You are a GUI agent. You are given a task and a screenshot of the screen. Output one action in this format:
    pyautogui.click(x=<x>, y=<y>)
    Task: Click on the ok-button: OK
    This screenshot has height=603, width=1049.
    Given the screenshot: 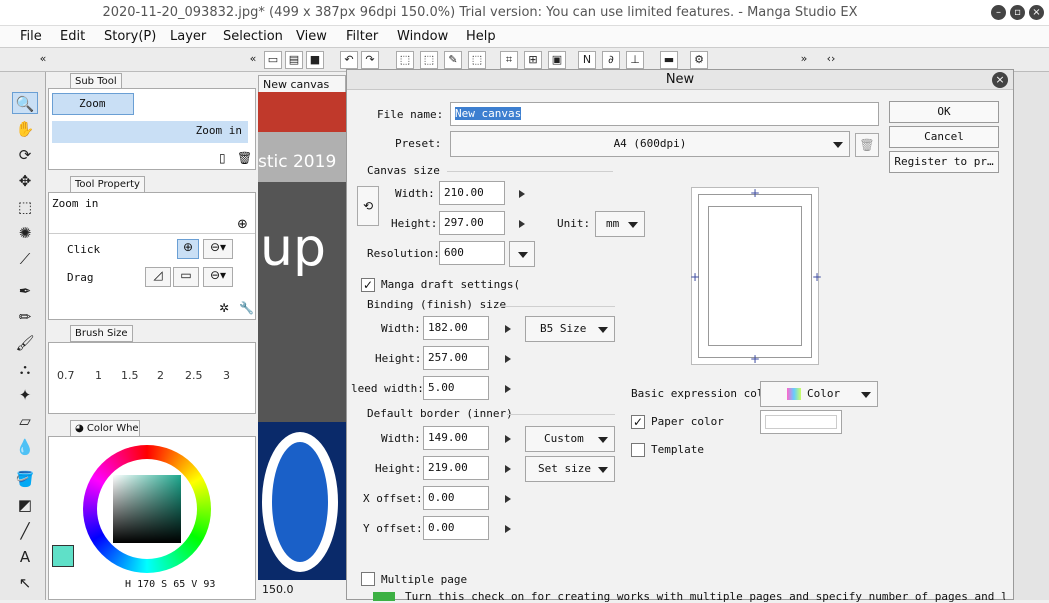 What is the action you would take?
    pyautogui.click(x=944, y=112)
    